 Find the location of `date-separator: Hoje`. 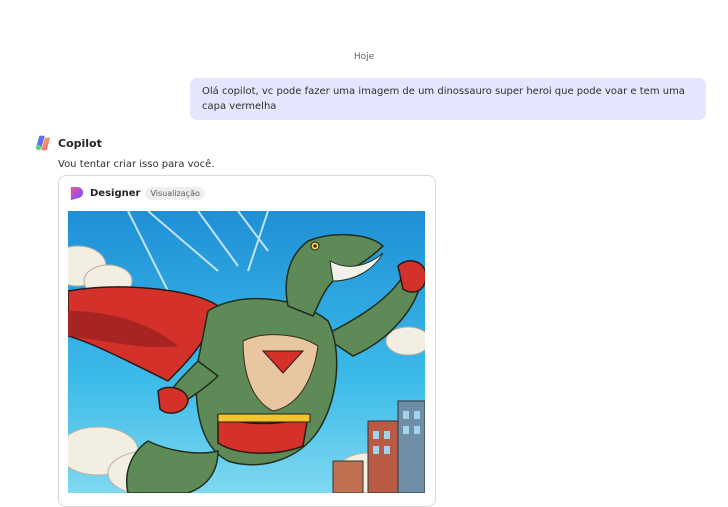

date-separator: Hoje is located at coordinates (364, 57).